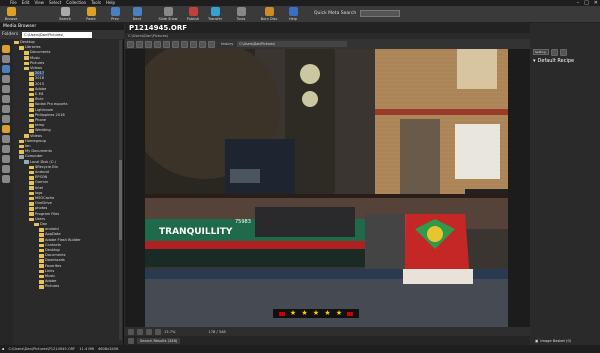 The width and height of the screenshot is (600, 353). Describe the element at coordinates (158, 331) in the screenshot. I see `next-icon` at that location.